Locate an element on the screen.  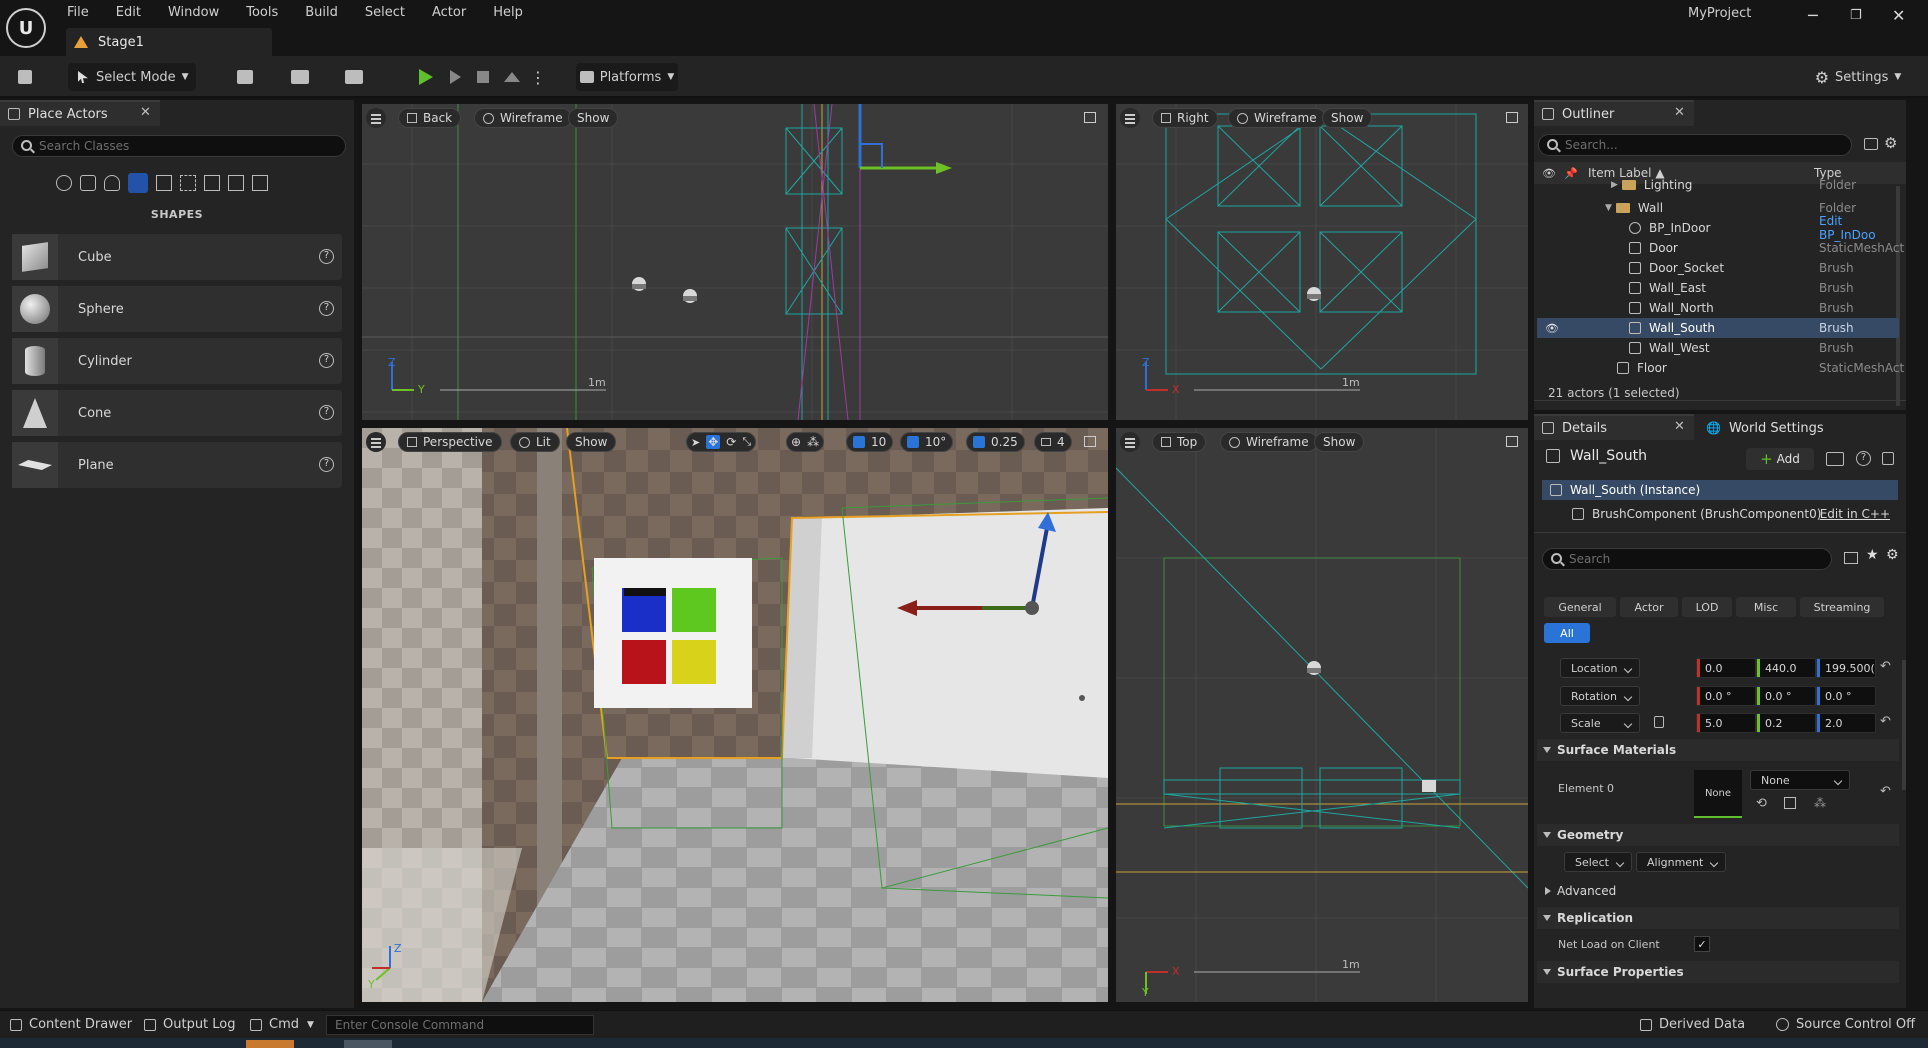
cinematic-icon is located at coordinates (164, 183).